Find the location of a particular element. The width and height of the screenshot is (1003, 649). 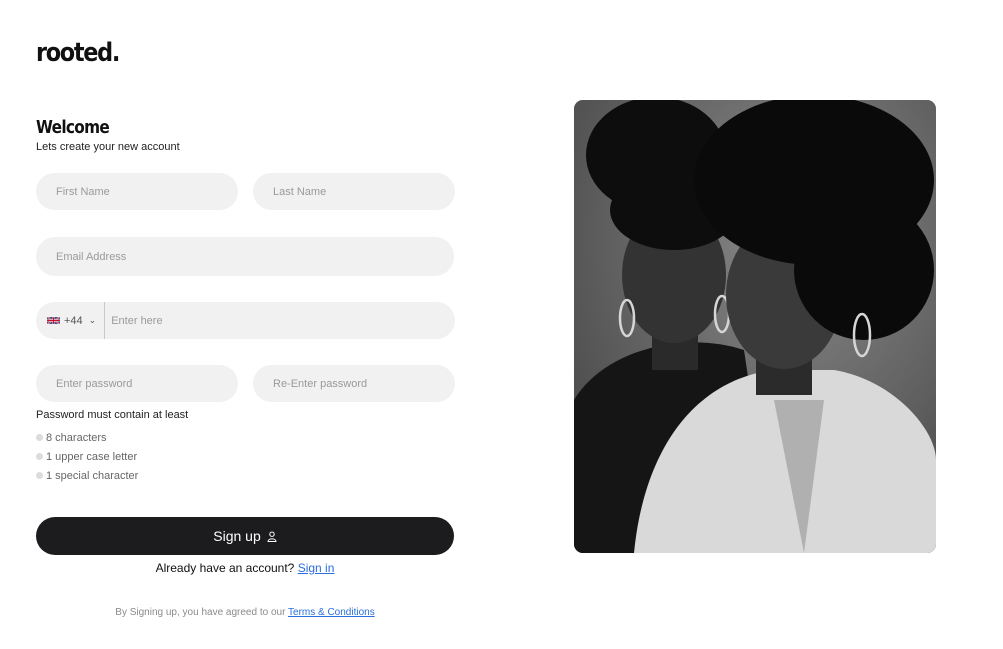

password-rules-title: Password must contain at least is located at coordinates (112, 415).